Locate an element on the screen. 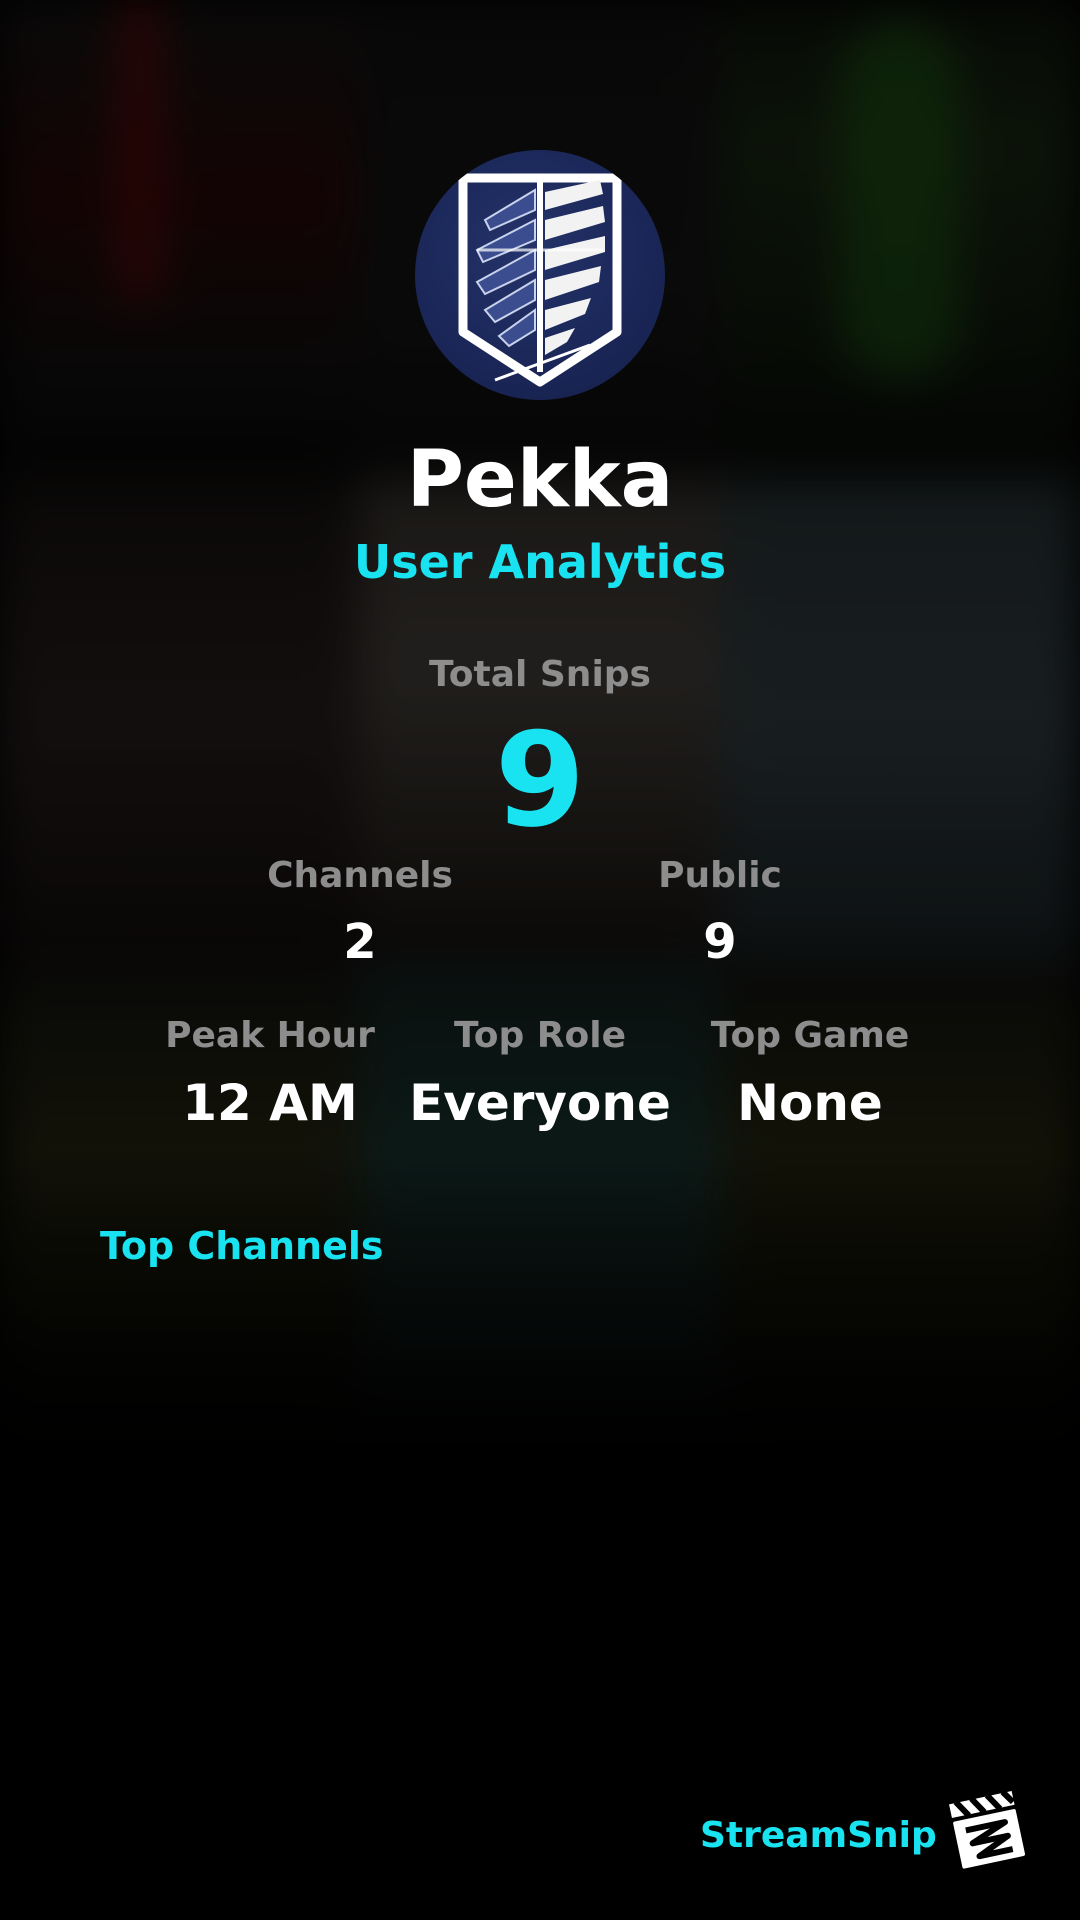 The width and height of the screenshot is (1080, 1920). avatar is located at coordinates (540, 275).